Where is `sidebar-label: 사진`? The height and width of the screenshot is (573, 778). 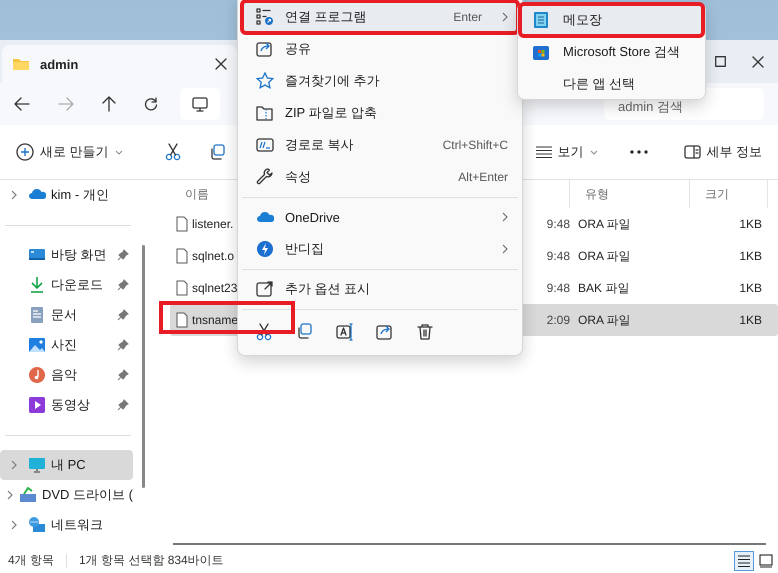
sidebar-label: 사진 is located at coordinates (64, 345).